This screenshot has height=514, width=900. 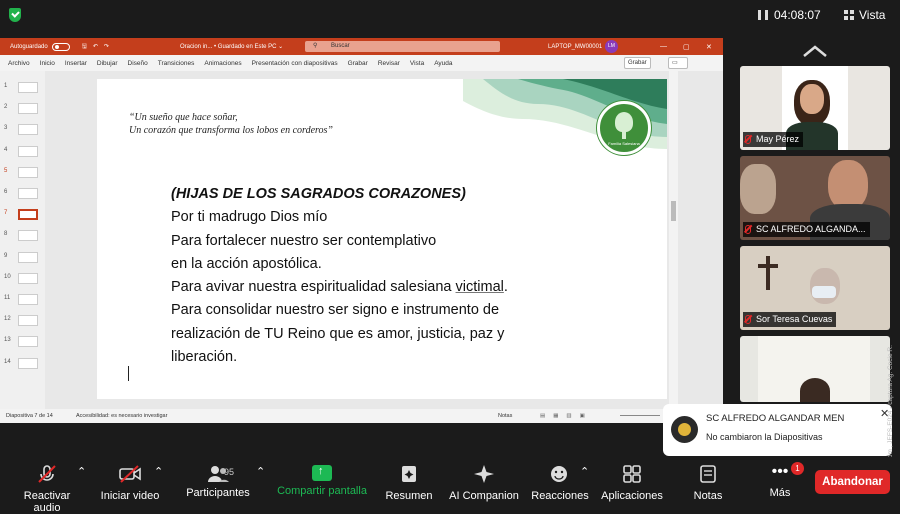 What do you see at coordinates (47, 489) in the screenshot?
I see `unmute-button: Reactivar audio` at bounding box center [47, 489].